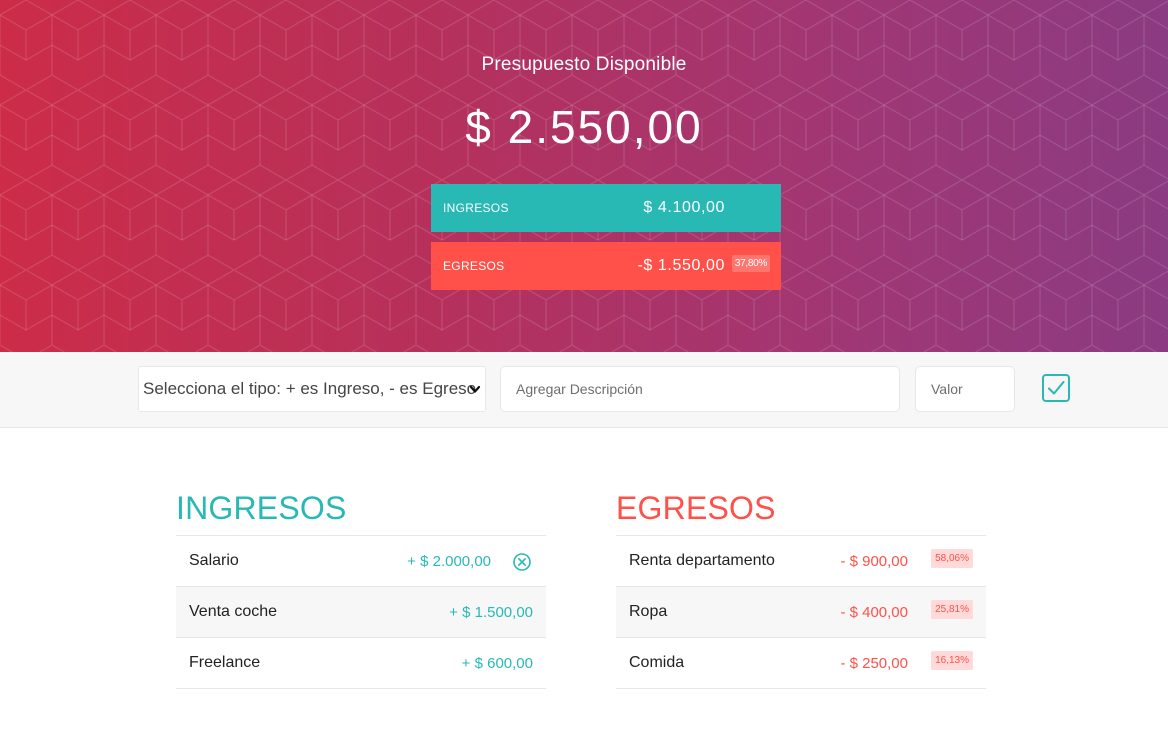 Image resolution: width=1168 pixels, height=752 pixels. I want to click on expense-summary-label: EGRESOS, so click(474, 266).